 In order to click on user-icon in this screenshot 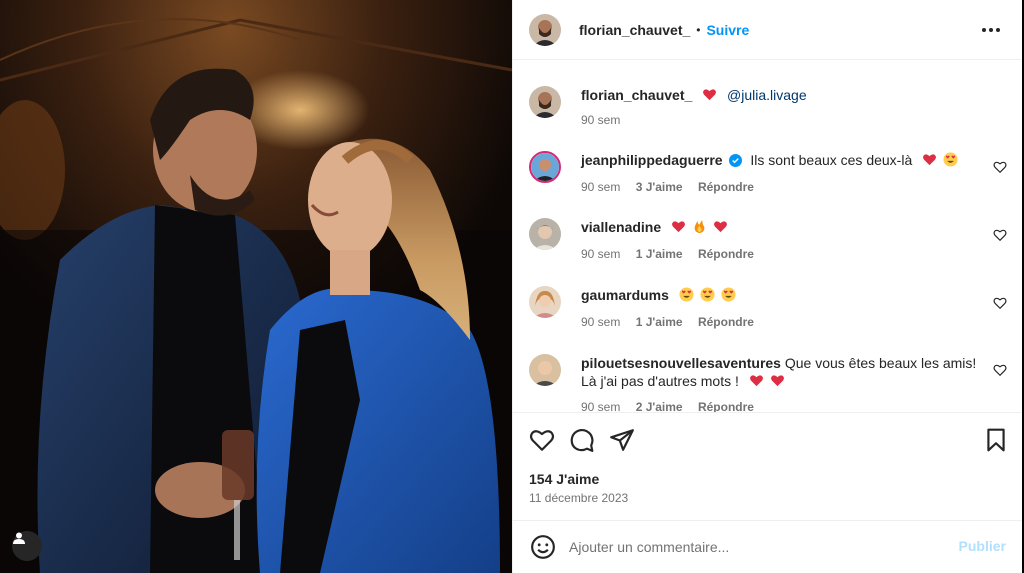, I will do `click(19, 538)`.